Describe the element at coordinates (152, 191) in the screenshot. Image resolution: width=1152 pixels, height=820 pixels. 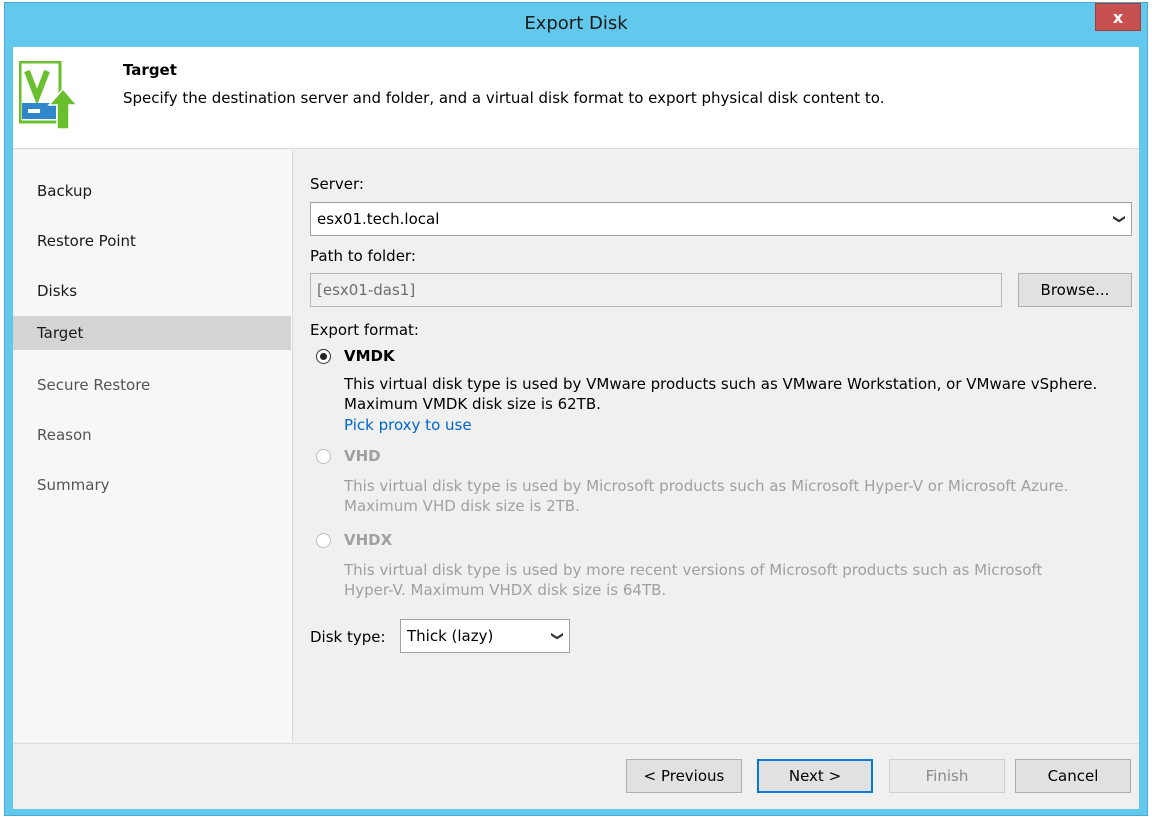
I see `sidebar-item-backup: Backup` at that location.